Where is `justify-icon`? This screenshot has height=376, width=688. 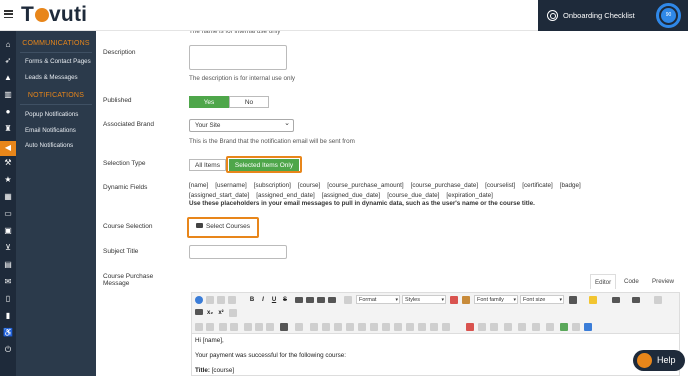 justify-icon is located at coordinates (332, 300).